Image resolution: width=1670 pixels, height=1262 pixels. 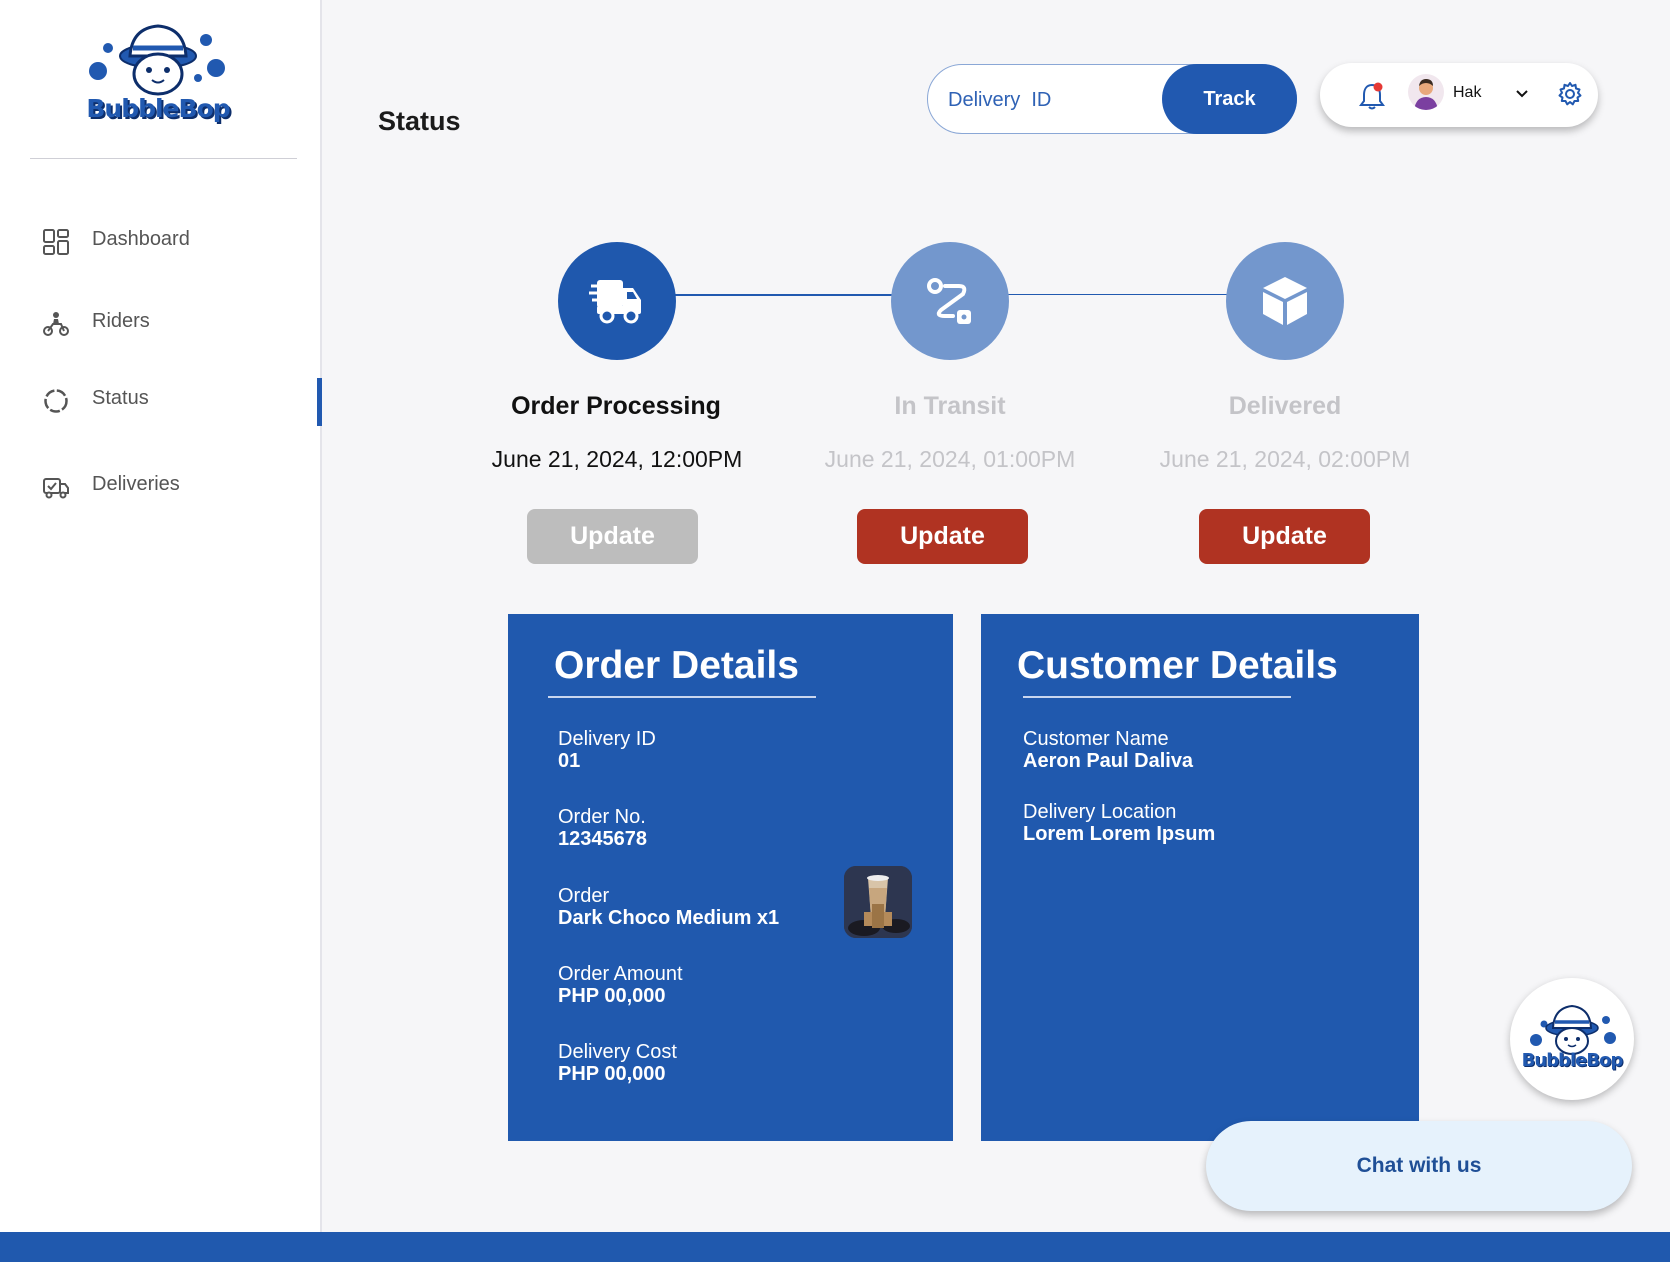 I want to click on step-order-processing-circle, so click(x=617, y=301).